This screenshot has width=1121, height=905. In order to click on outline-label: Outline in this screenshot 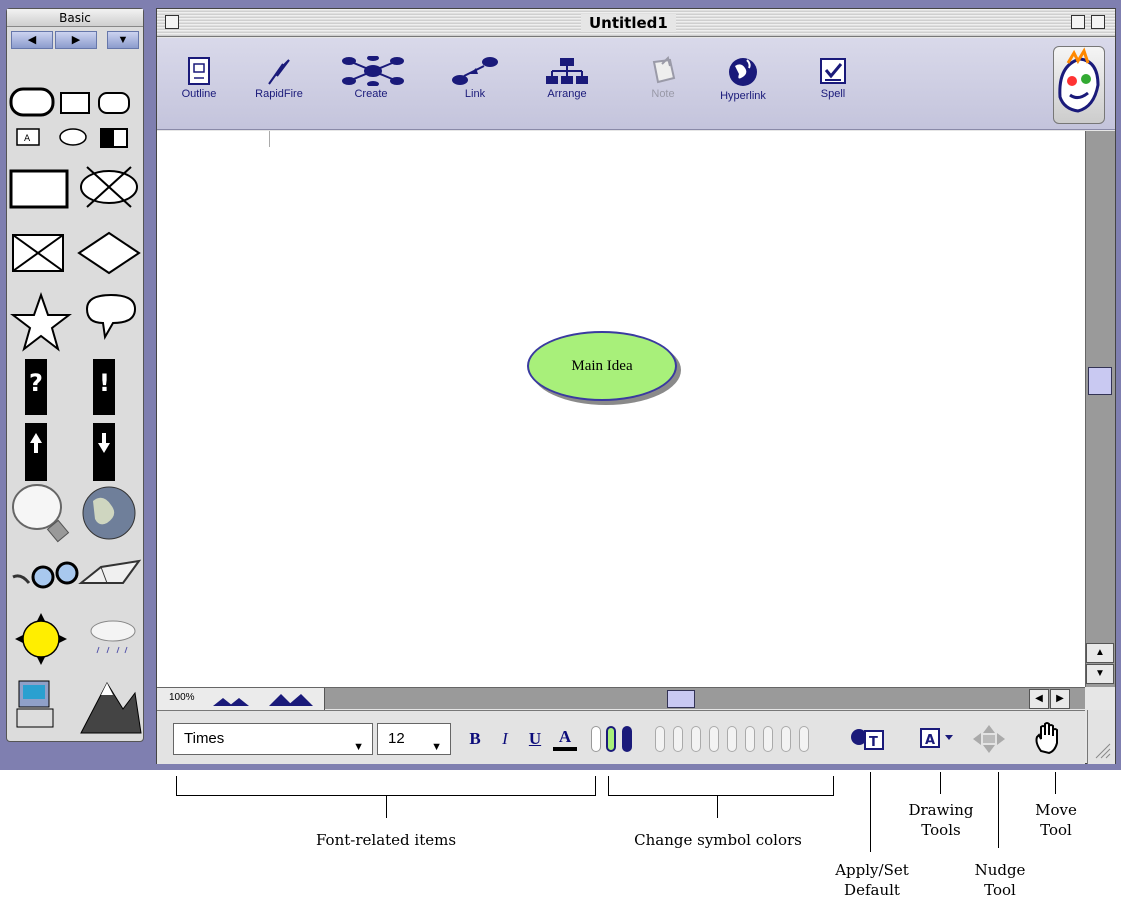, I will do `click(199, 94)`.